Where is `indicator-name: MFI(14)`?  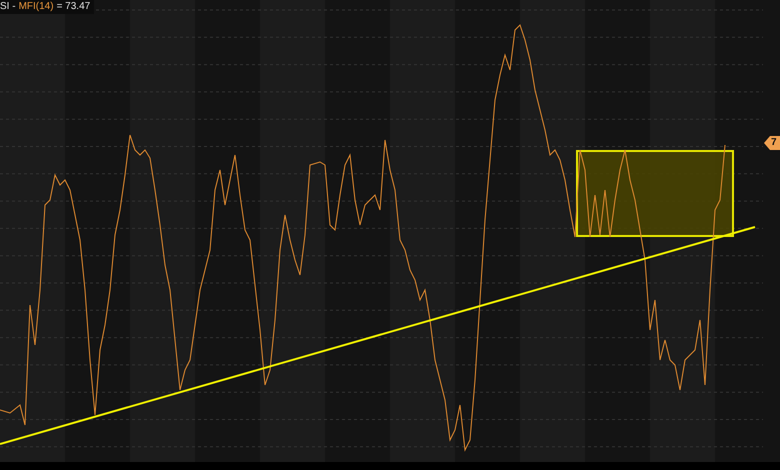
indicator-name: MFI(14) is located at coordinates (36, 6).